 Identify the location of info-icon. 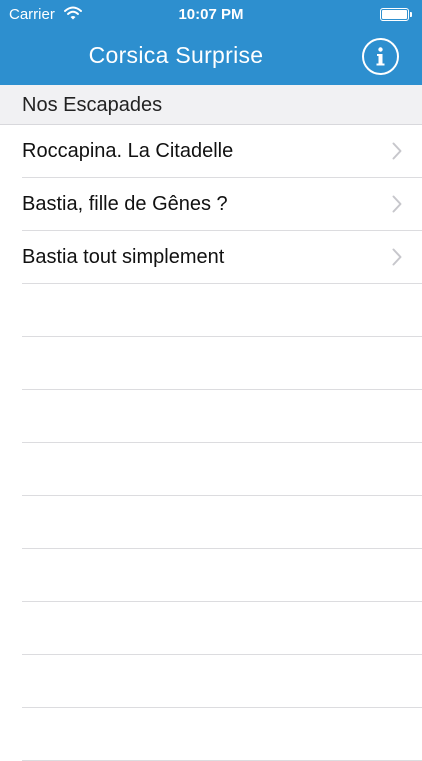
(380, 56).